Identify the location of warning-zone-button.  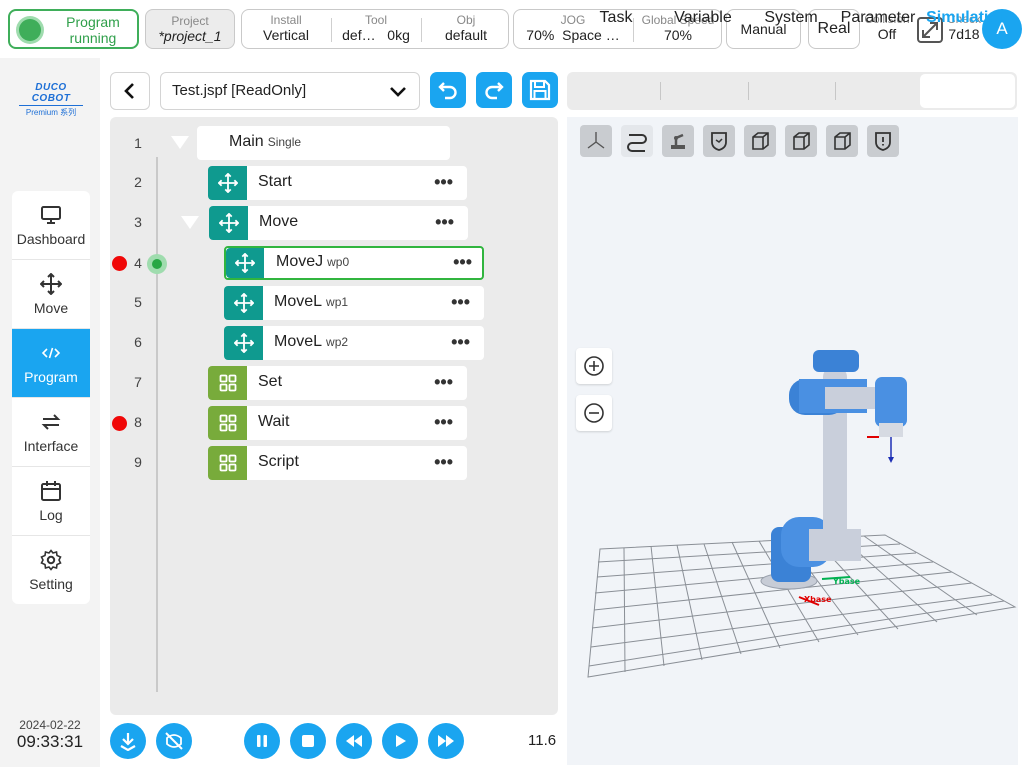
(883, 141).